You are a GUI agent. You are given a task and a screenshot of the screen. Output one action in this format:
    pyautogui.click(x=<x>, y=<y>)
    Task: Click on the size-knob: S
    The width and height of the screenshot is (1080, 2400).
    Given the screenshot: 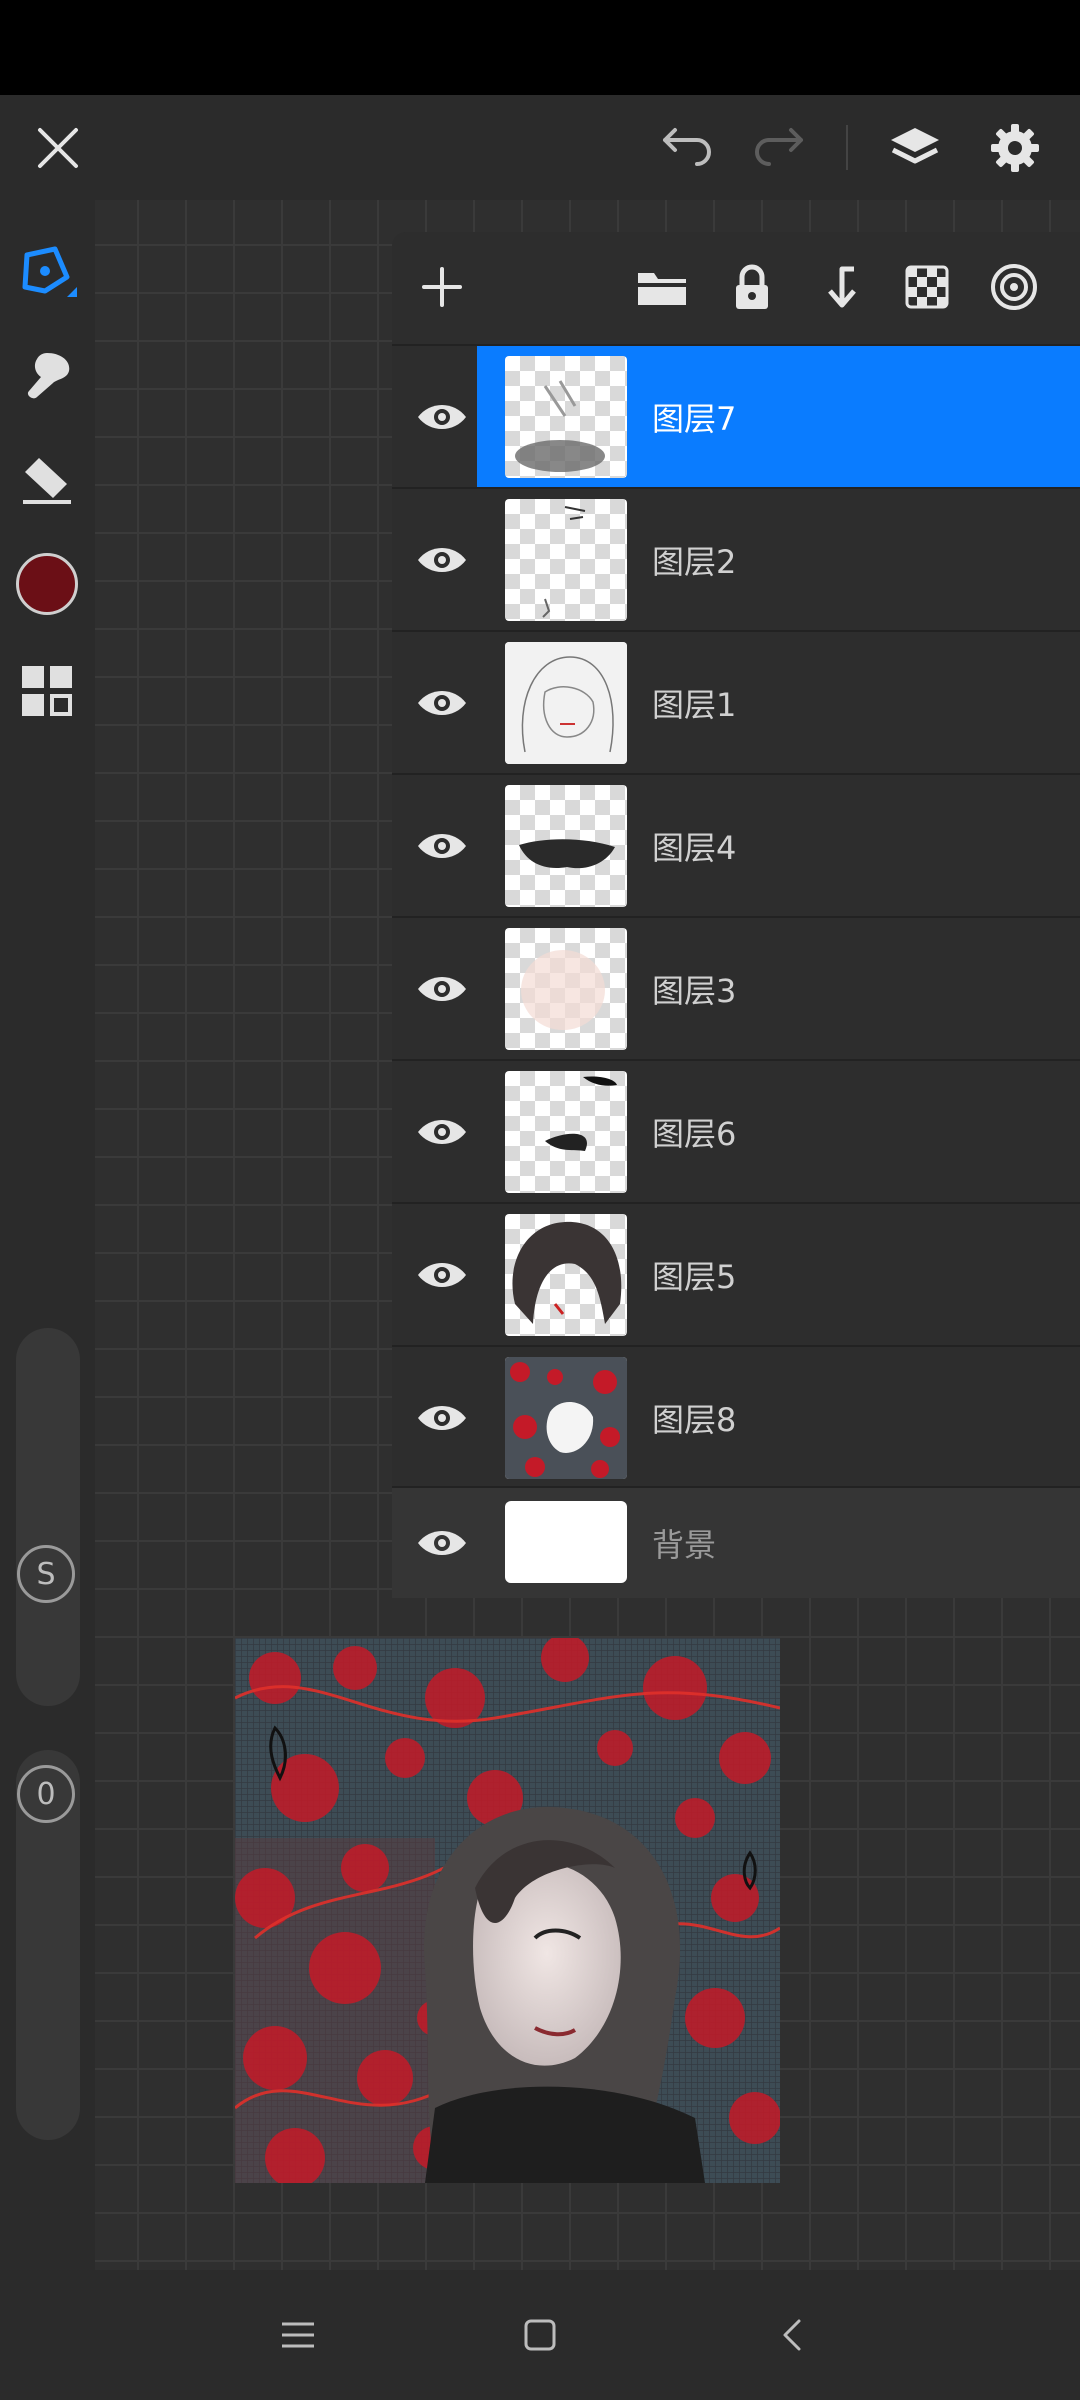 What is the action you would take?
    pyautogui.click(x=46, y=1574)
    